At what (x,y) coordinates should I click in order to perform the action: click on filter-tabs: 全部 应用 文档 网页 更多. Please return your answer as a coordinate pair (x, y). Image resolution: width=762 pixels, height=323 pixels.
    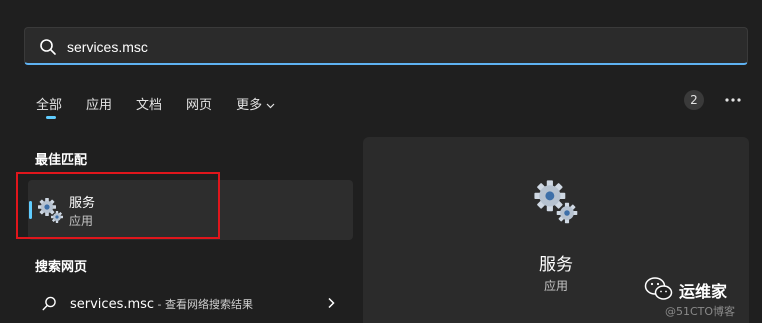
    Looking at the image, I should click on (167, 106).